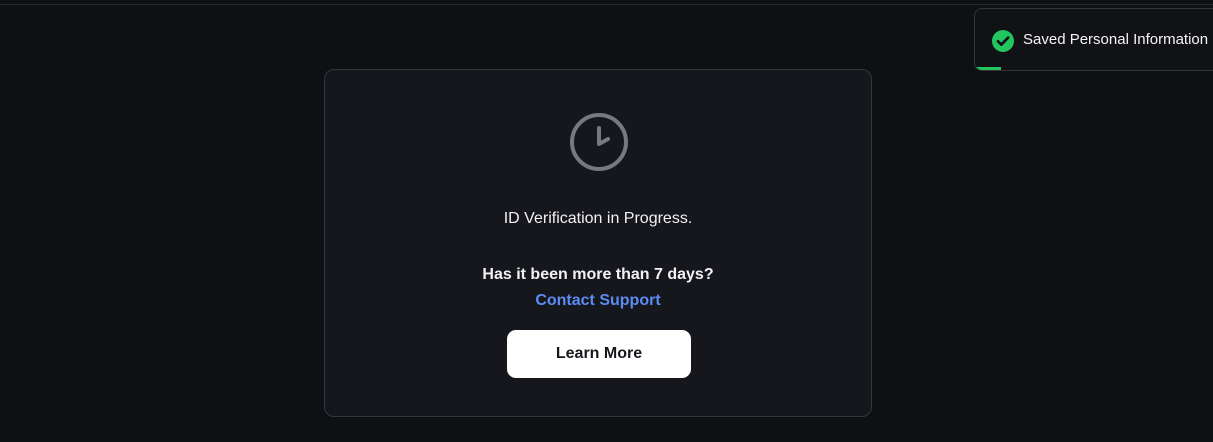  What do you see at coordinates (988, 68) in the screenshot?
I see `toast-progress-bar` at bounding box center [988, 68].